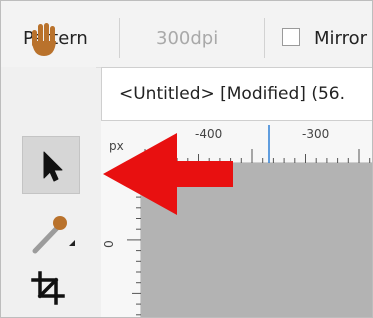 Image resolution: width=373 pixels, height=318 pixels. I want to click on mirror-label: Mirror, so click(340, 38).